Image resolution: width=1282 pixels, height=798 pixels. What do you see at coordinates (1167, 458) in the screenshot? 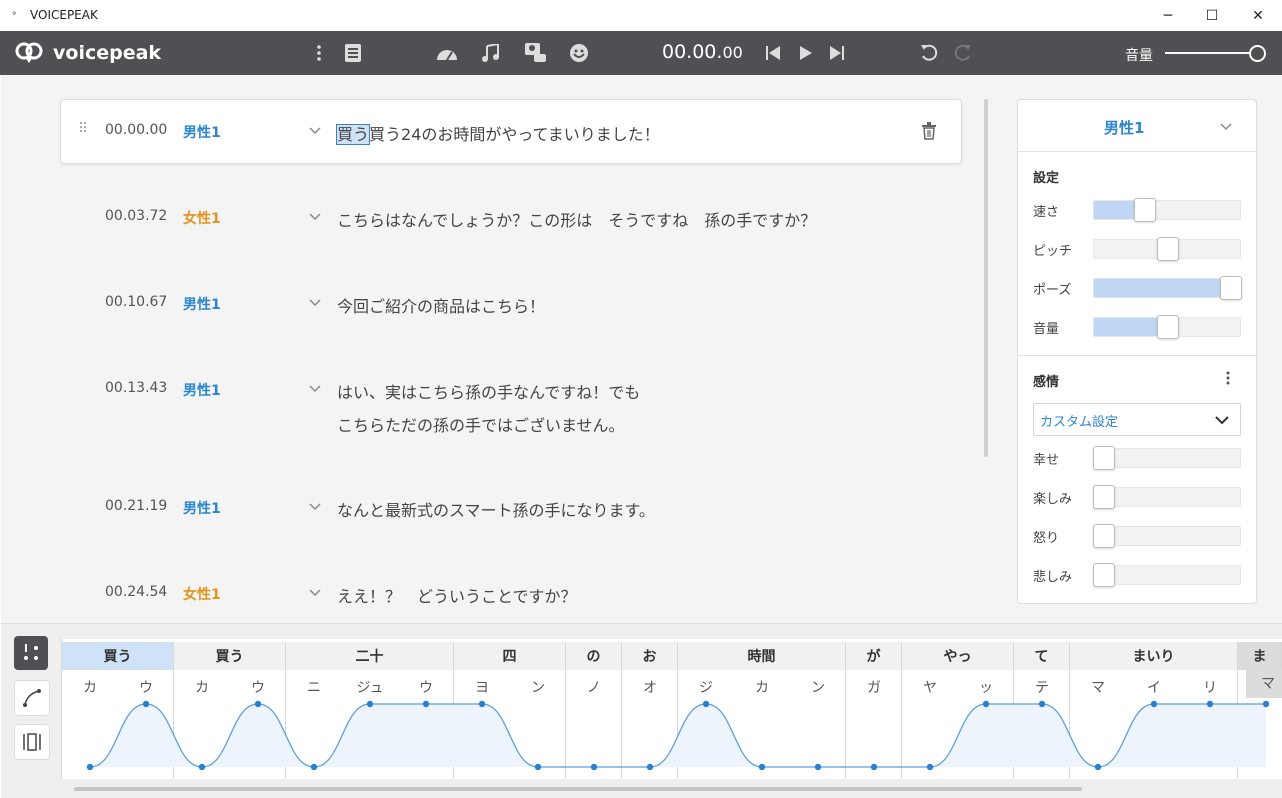
I see `happy-slider` at bounding box center [1167, 458].